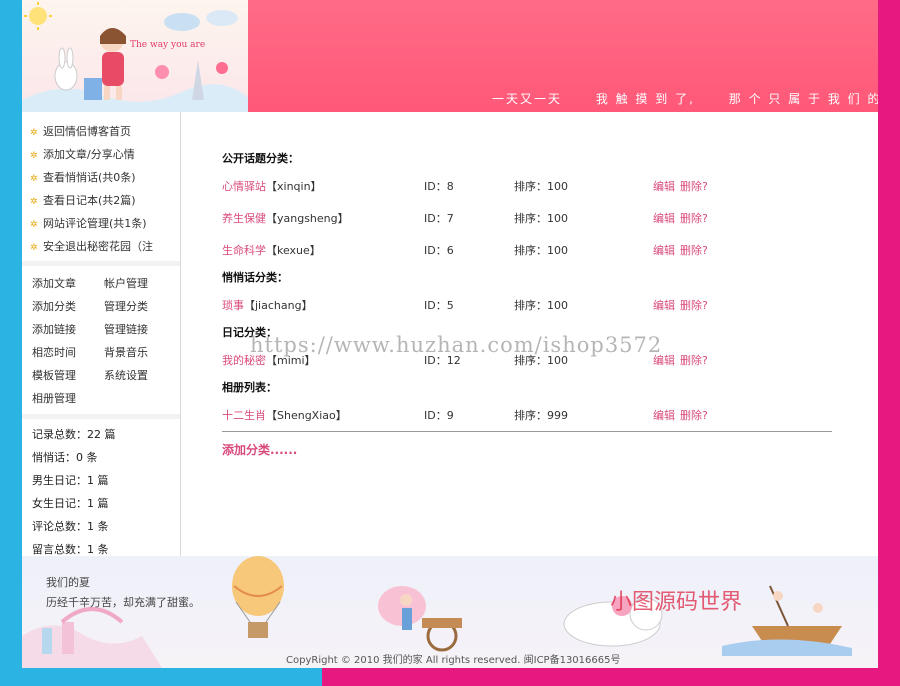 Image resolution: width=900 pixels, height=686 pixels. What do you see at coordinates (502, 415) in the screenshot?
I see `category-row: 十二生肖【ShengXiao】 ID：9 排序：999 编辑 删除?` at bounding box center [502, 415].